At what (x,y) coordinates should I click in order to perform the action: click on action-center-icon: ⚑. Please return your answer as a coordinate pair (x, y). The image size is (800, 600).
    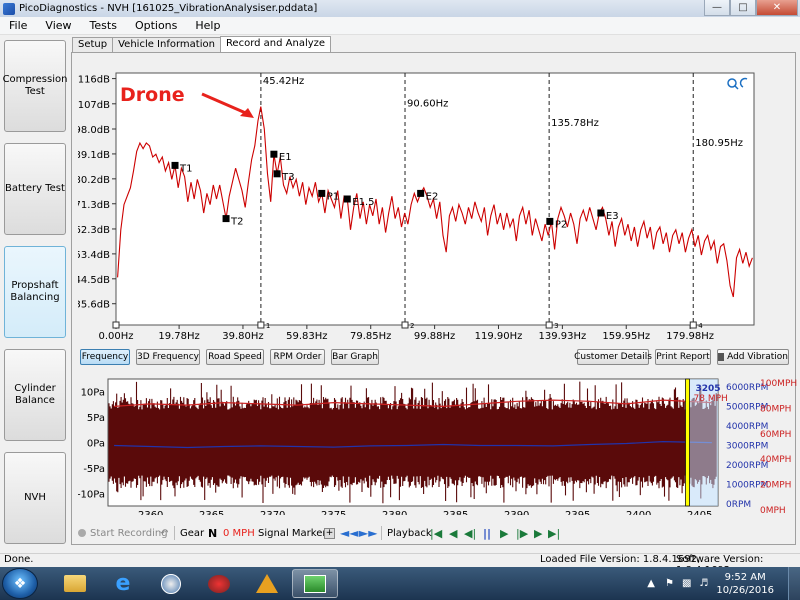
    Looking at the image, I should click on (669, 583).